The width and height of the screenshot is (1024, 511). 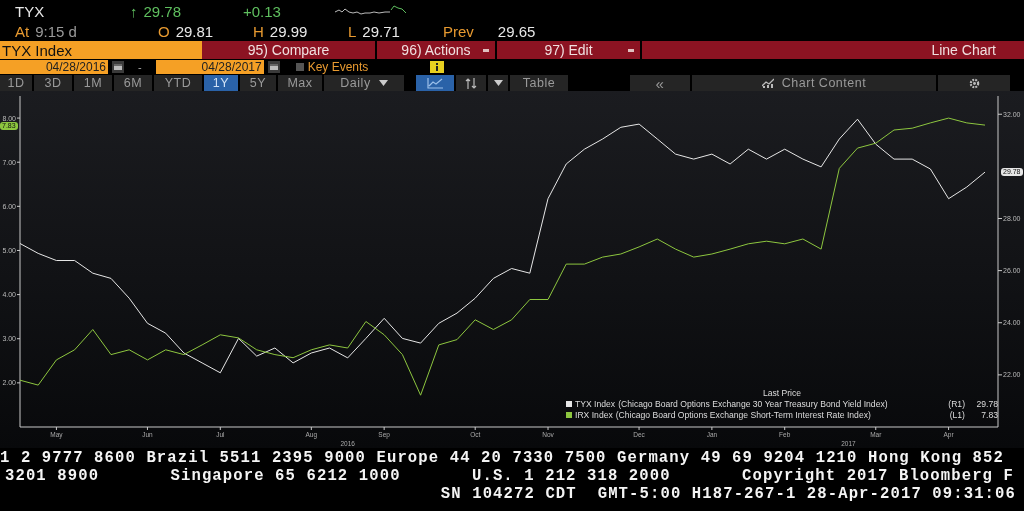 What do you see at coordinates (436, 50) in the screenshot?
I see `menu-button: 96) Actions` at bounding box center [436, 50].